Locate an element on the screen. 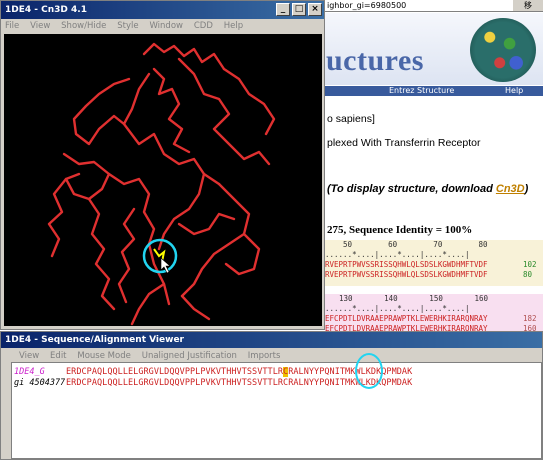 This screenshot has width=543, height=460. maximize-button: □ is located at coordinates (299, 9).